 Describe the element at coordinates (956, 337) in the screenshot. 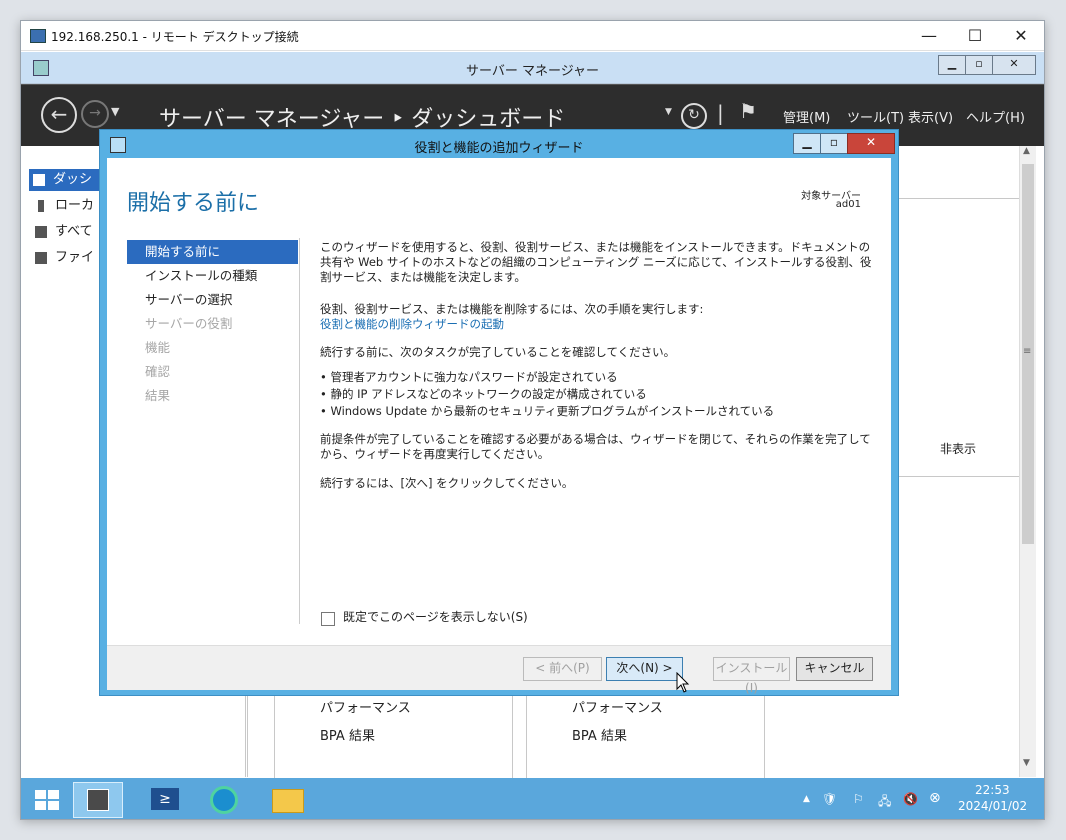

I see `welcome-tile: 非表示` at that location.